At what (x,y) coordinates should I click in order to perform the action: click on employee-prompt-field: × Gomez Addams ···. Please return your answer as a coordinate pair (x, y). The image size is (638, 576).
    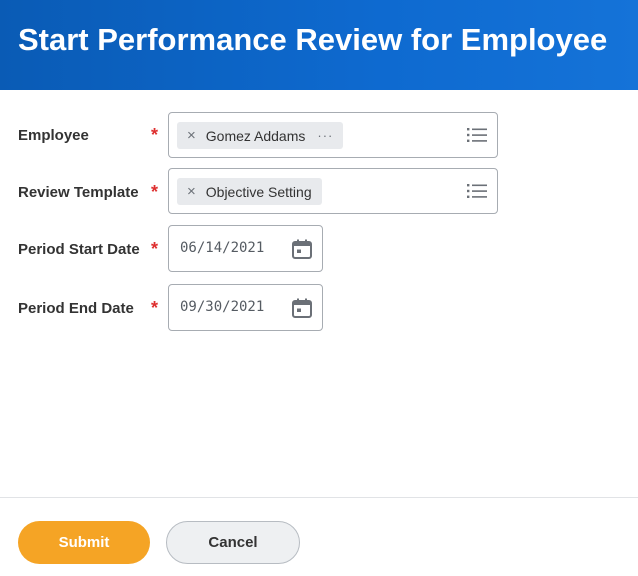
    Looking at the image, I should click on (333, 135).